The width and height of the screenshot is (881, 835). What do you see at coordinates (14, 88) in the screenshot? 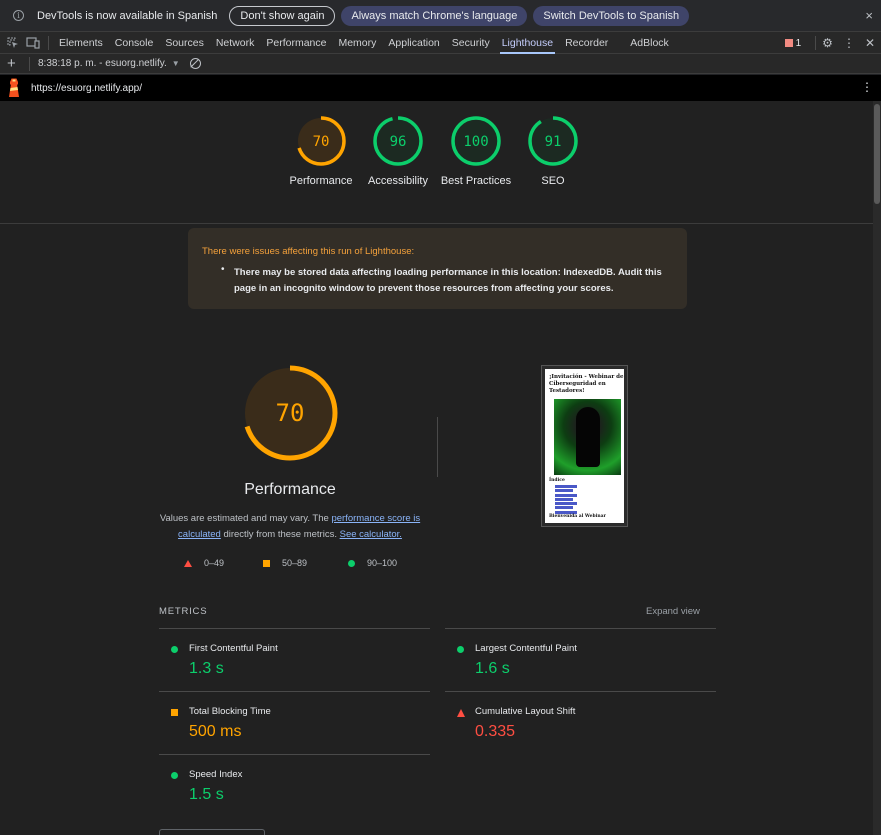
I see `lighthouse-logo-icon` at bounding box center [14, 88].